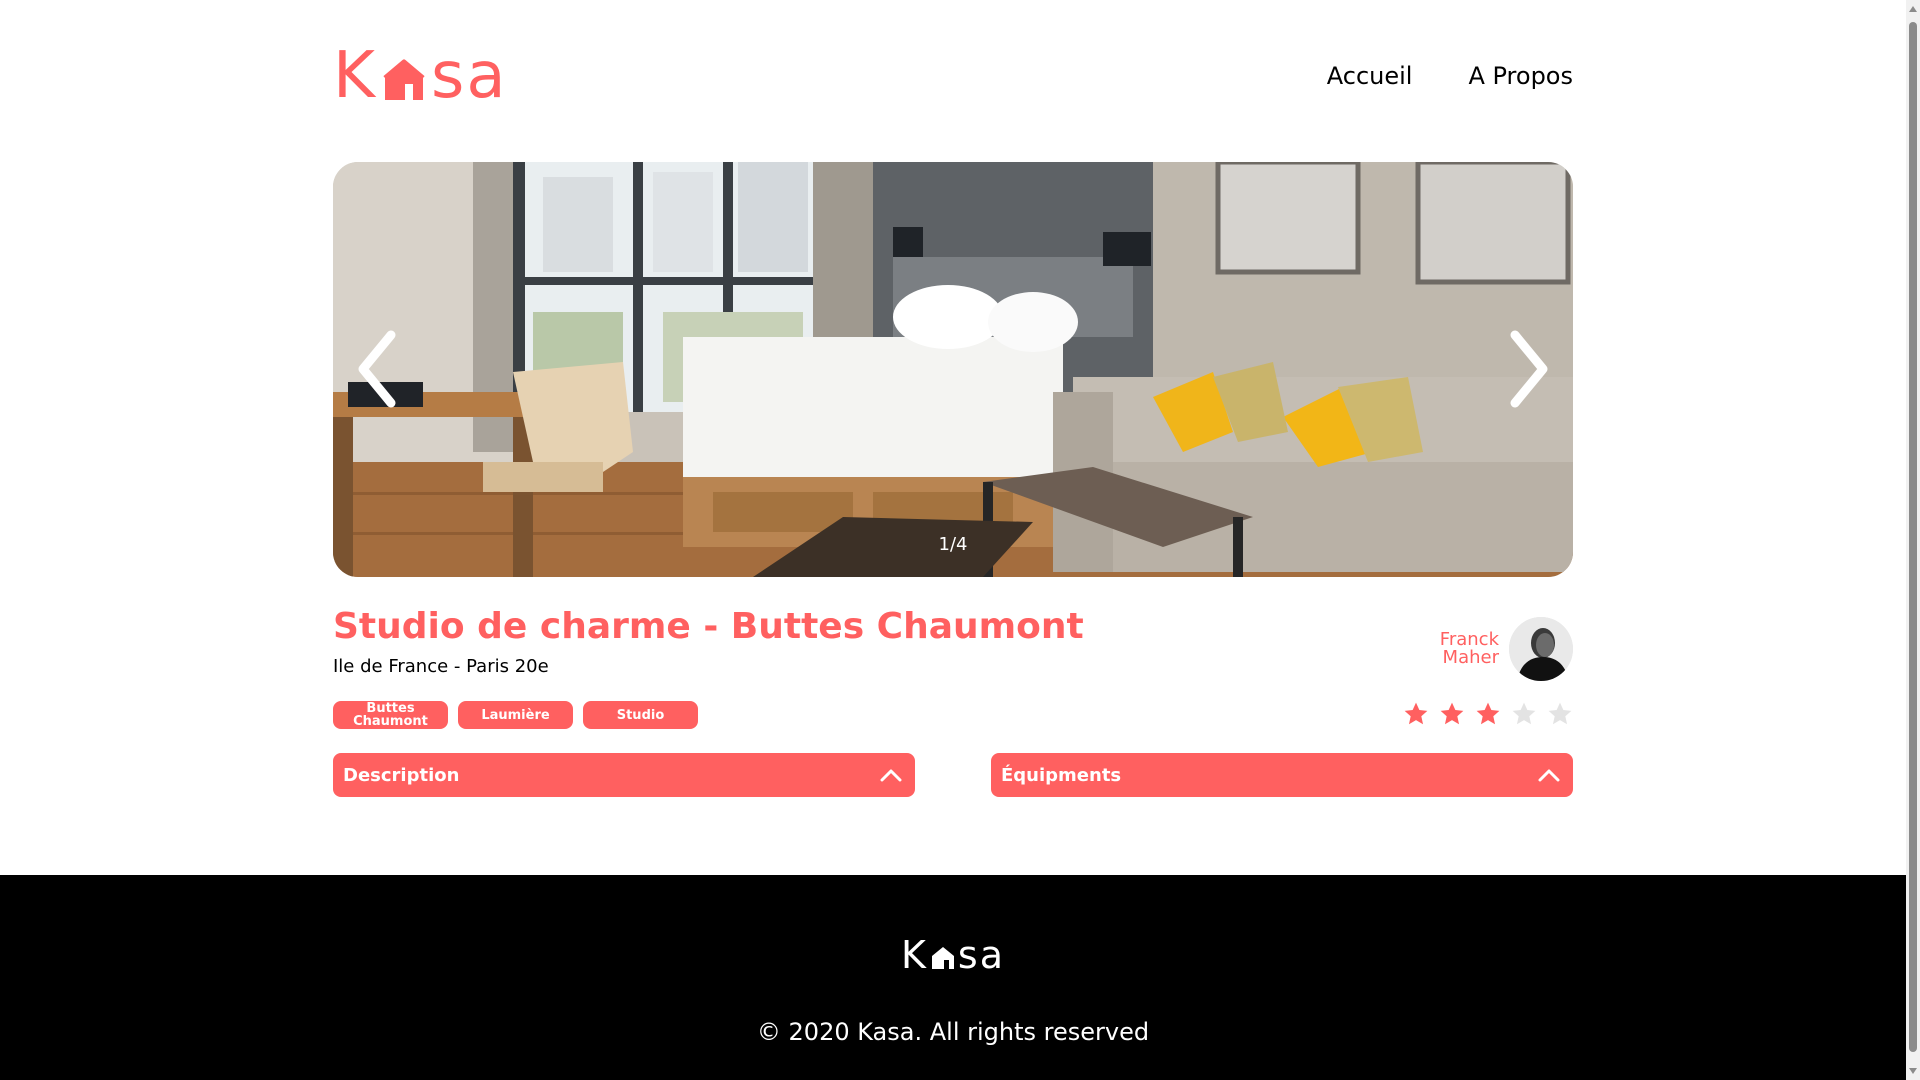 Image resolution: width=1920 pixels, height=1080 pixels. I want to click on star-rating, so click(1488, 714).